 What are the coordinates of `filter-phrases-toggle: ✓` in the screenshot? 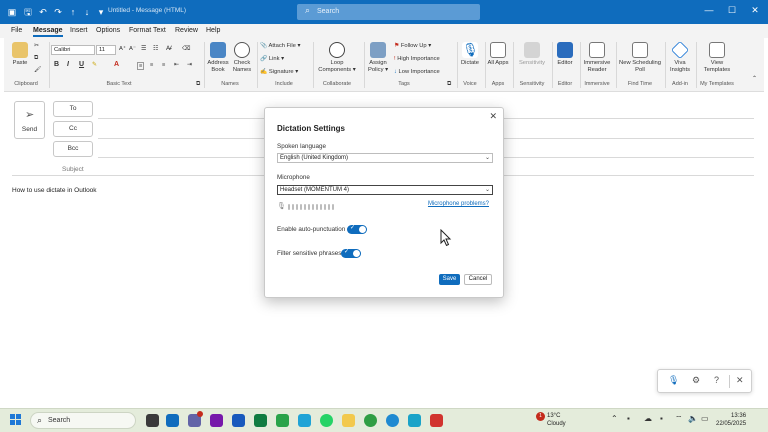 It's located at (351, 253).